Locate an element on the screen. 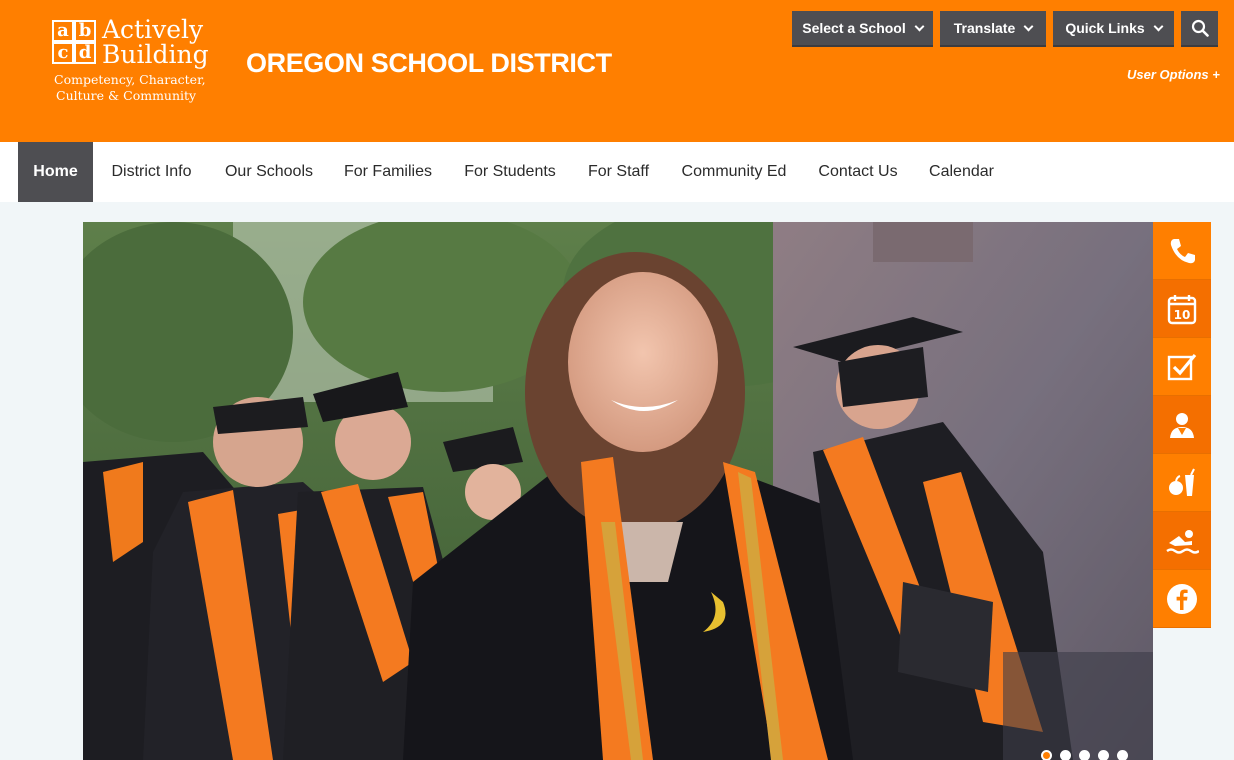 The height and width of the screenshot is (760, 1234). quick-icon-sidebar: 10 is located at coordinates (1182, 425).